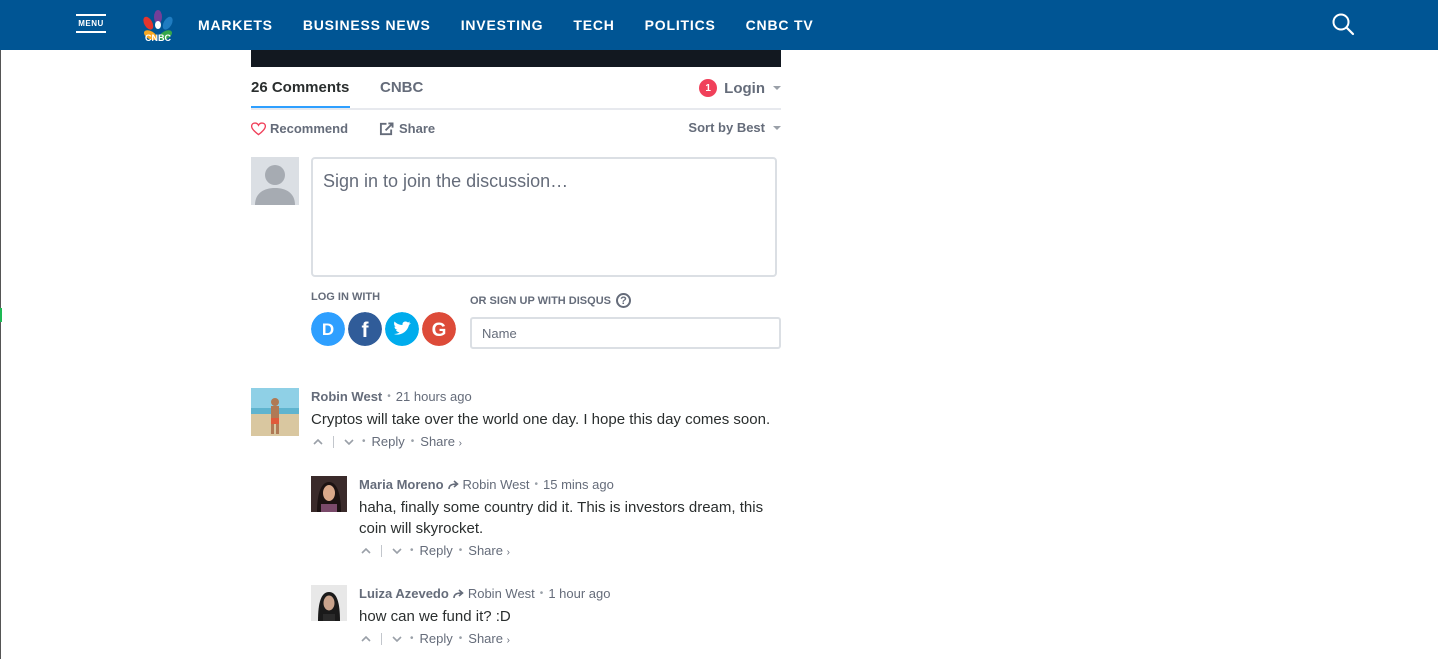  Describe the element at coordinates (300, 107) in the screenshot. I see `active-tab-indicator` at that location.